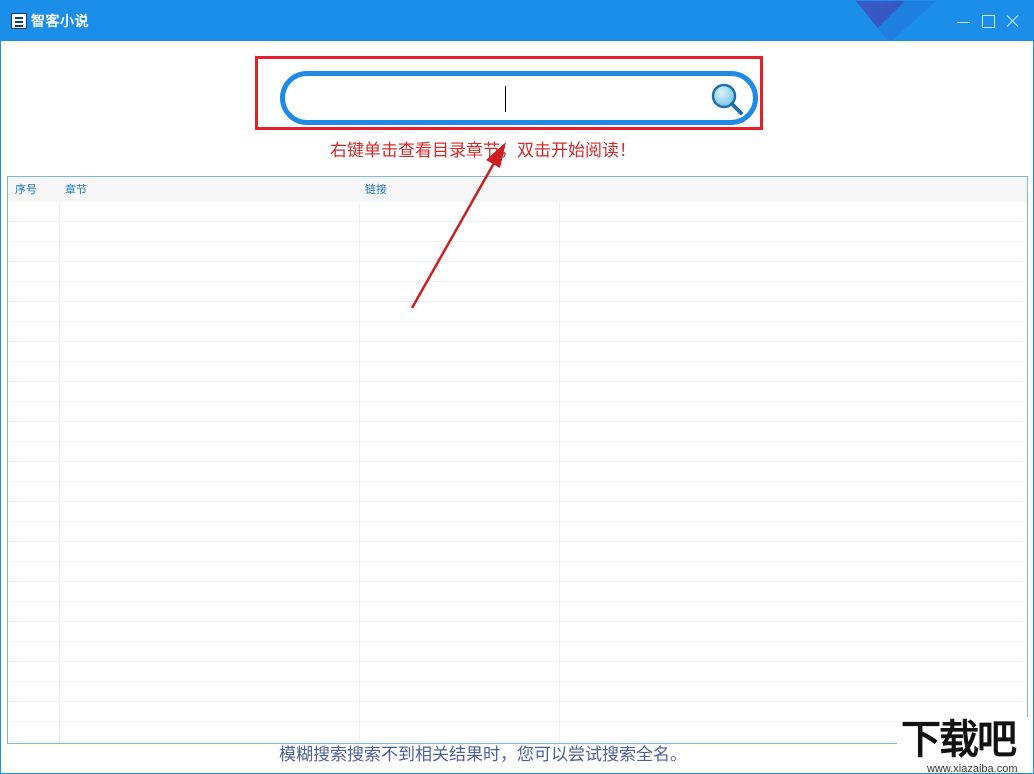  I want to click on column-header-chapter: 章节, so click(76, 190).